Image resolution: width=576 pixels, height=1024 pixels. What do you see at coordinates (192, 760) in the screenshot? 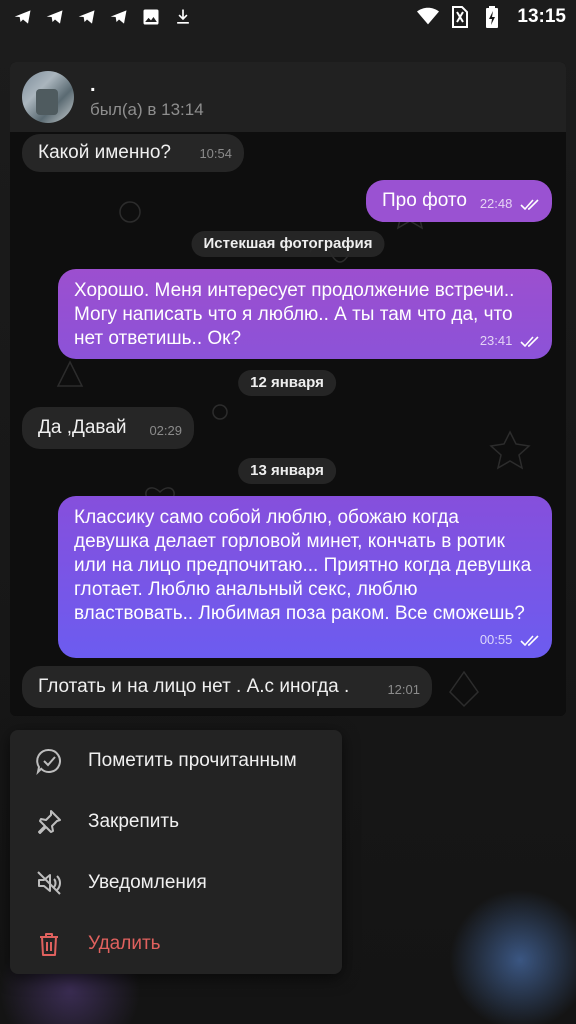
I see `menu-item-label: Пометить прочитанным` at bounding box center [192, 760].